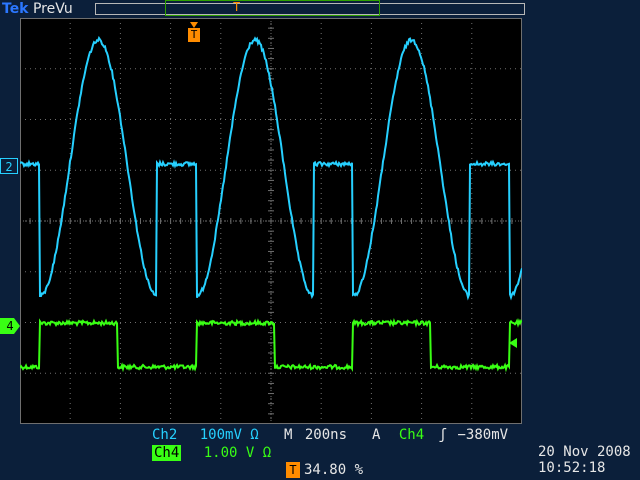 This screenshot has height=480, width=640. I want to click on timestamp: 20 Nov 2008 10:52:18, so click(584, 460).